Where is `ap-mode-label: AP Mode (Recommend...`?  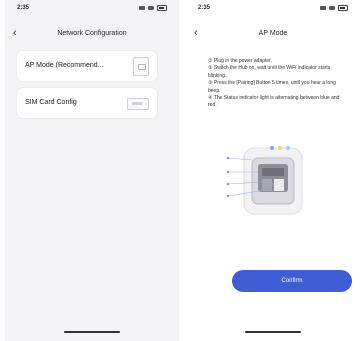
ap-mode-label: AP Mode (Recommend... is located at coordinates (64, 65).